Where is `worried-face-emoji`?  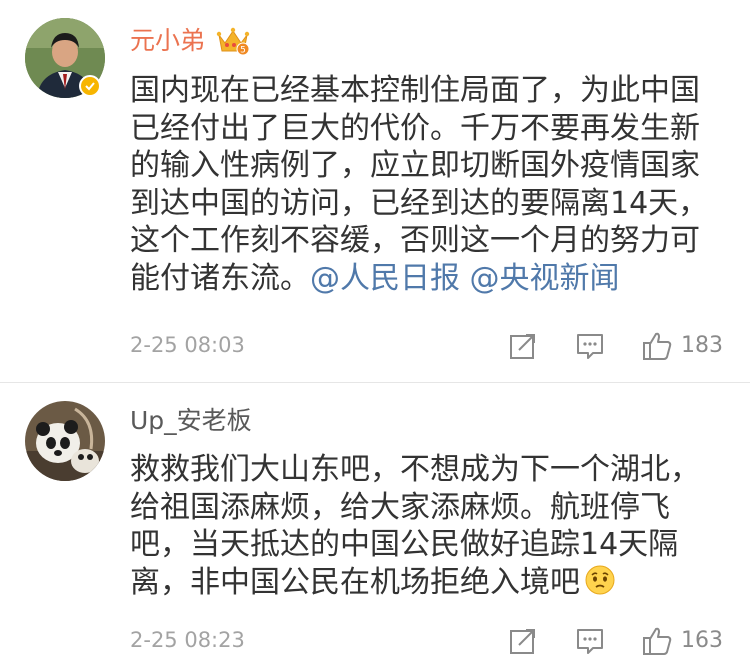 worried-face-emoji is located at coordinates (600, 579).